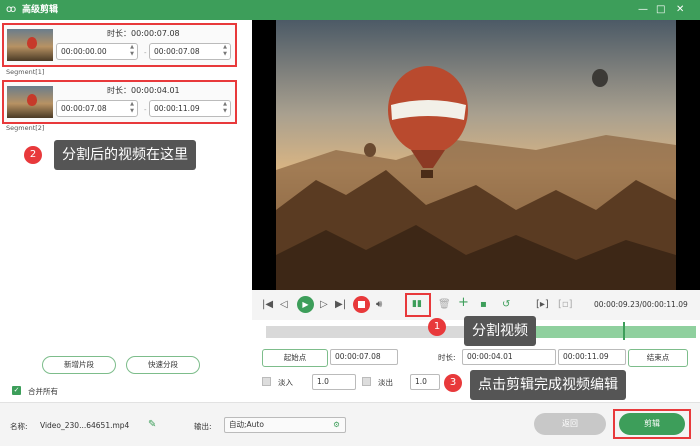  What do you see at coordinates (152, 425) in the screenshot?
I see `edit-pencil-icon: ✎` at bounding box center [152, 425].